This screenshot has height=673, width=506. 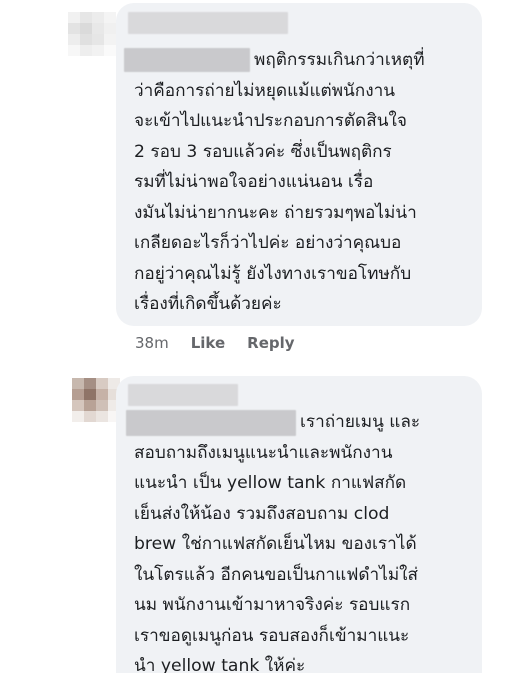 I want to click on reply-button: Reply, so click(x=270, y=343).